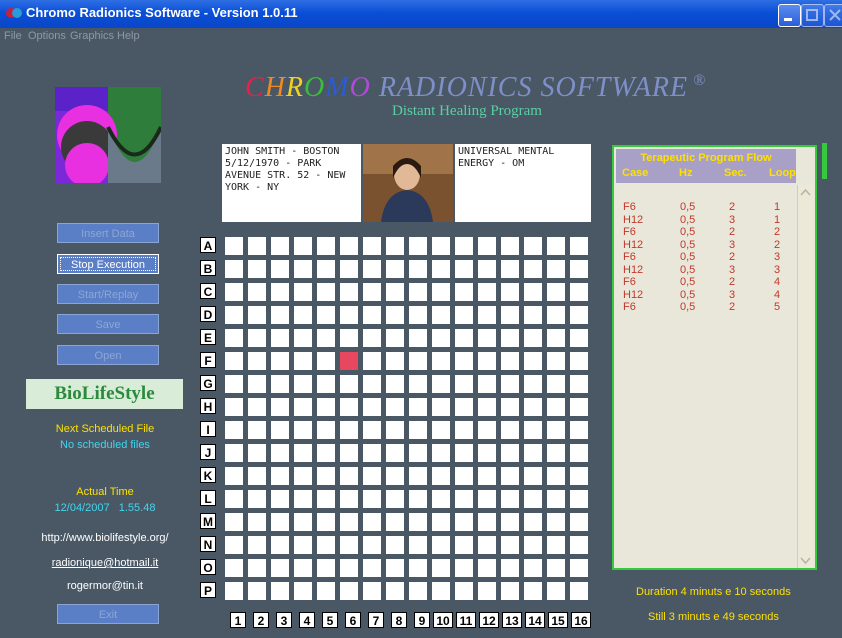 Image resolution: width=842 pixels, height=638 pixels. What do you see at coordinates (128, 36) in the screenshot?
I see `menu-help: Help` at bounding box center [128, 36].